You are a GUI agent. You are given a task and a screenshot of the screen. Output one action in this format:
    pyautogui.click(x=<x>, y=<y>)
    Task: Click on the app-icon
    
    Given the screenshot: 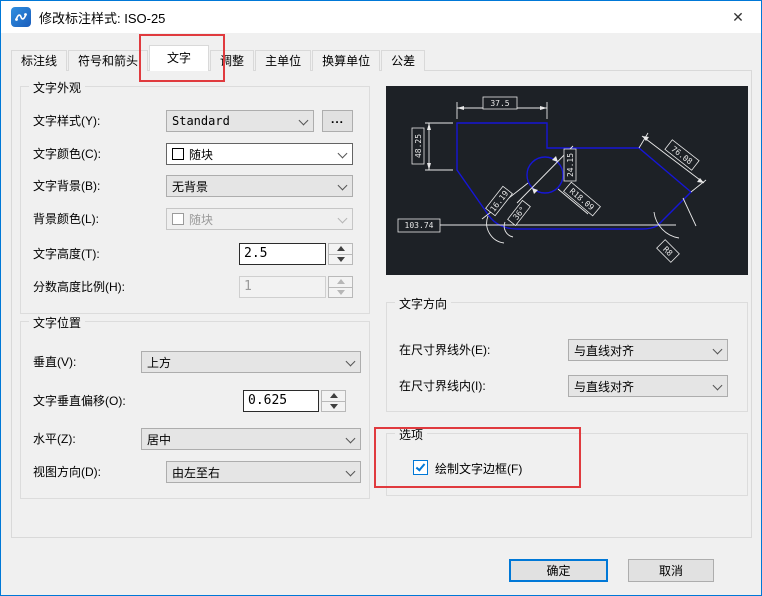 What is the action you would take?
    pyautogui.click(x=21, y=17)
    